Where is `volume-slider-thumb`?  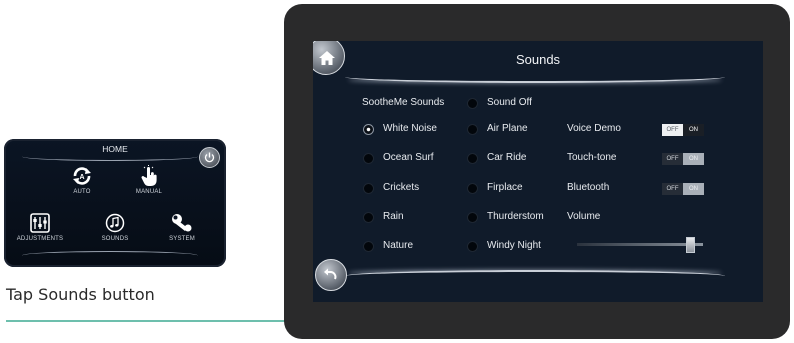 volume-slider-thumb is located at coordinates (691, 245).